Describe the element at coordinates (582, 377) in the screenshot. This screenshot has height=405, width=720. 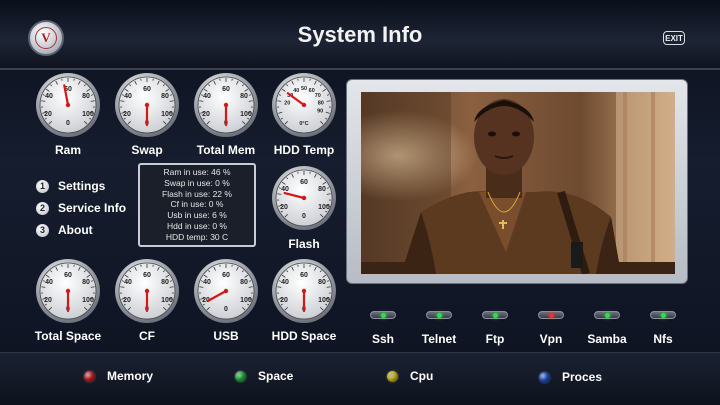
I see `blue-button-label: Proces` at that location.